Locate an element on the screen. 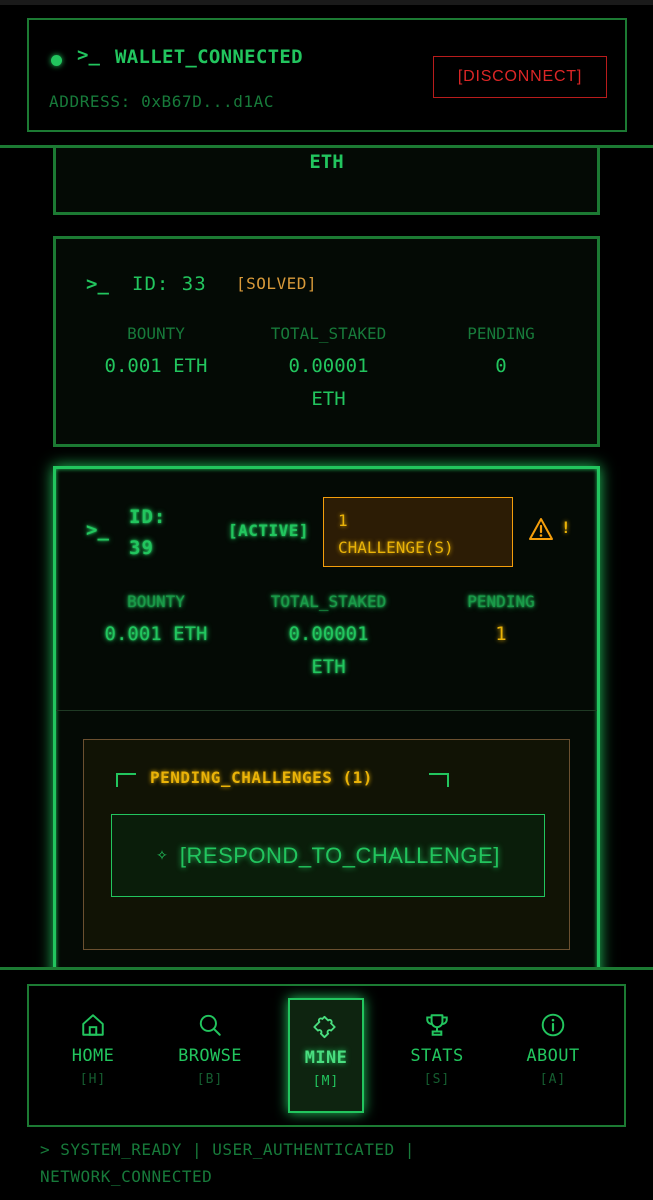 The width and height of the screenshot is (653, 1200). nav-label: BROWSE is located at coordinates (210, 1056).